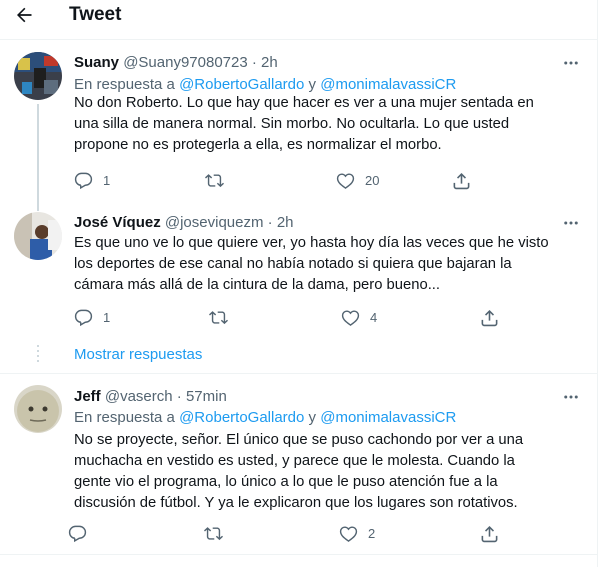  I want to click on tweet-actions: 1 4, so click(289, 317).